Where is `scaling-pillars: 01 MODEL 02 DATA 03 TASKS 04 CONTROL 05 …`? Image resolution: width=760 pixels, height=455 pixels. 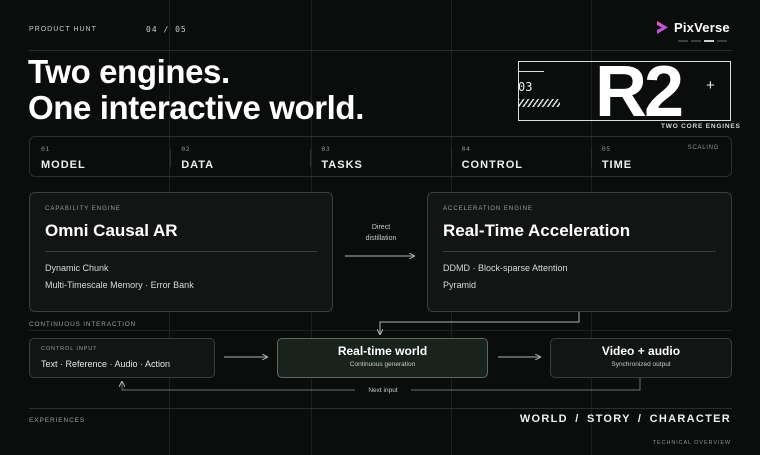
scaling-pillars: 01 MODEL 02 DATA 03 TASKS 04 CONTROL 05 … is located at coordinates (380, 156).